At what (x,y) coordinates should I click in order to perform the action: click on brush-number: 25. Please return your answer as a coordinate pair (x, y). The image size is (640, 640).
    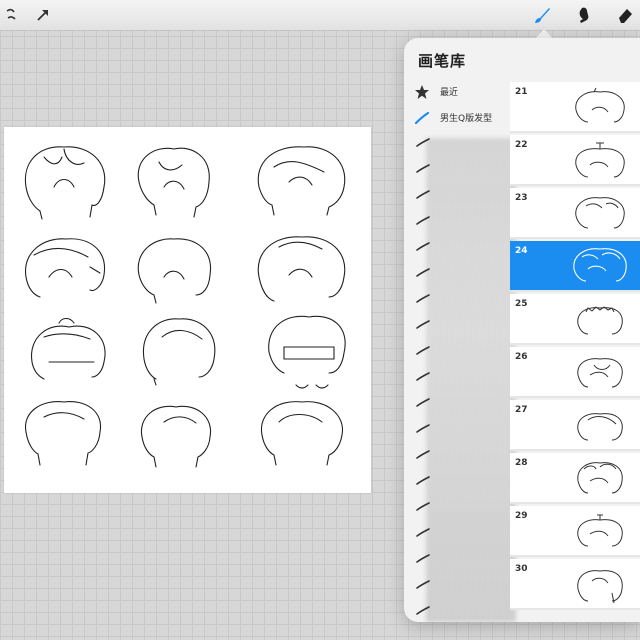
    Looking at the image, I should click on (521, 304).